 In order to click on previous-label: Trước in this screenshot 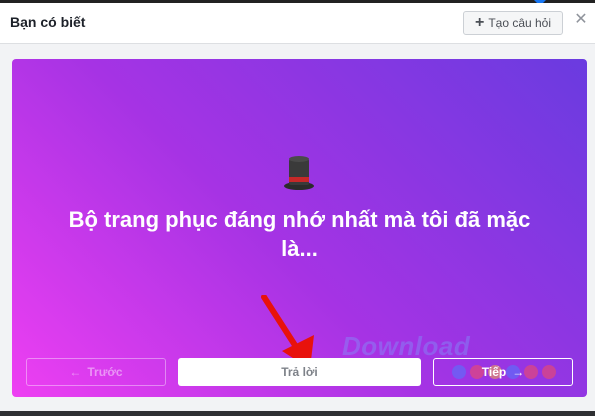, I will do `click(105, 372)`.